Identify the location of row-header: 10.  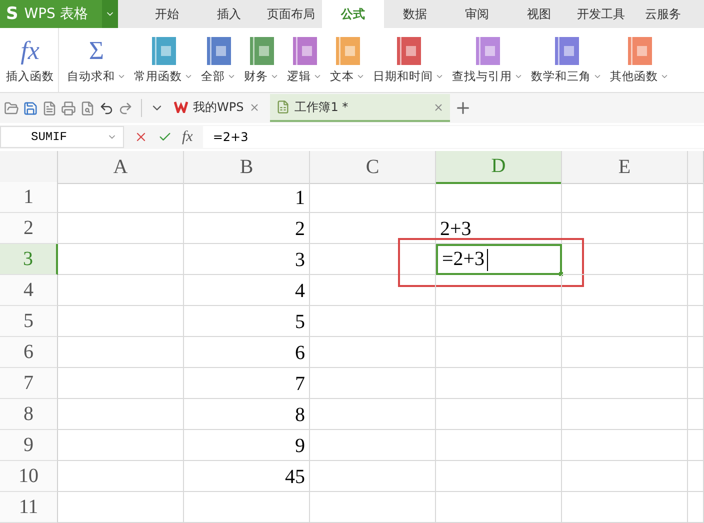
(29, 476).